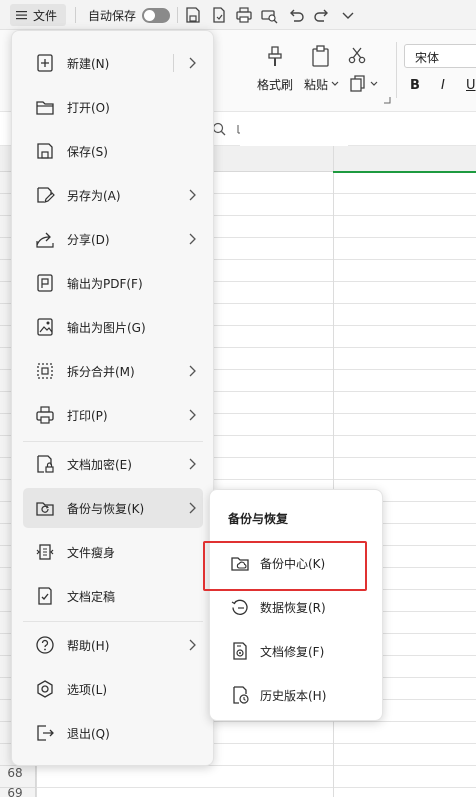 Image resolution: width=476 pixels, height=797 pixels. What do you see at coordinates (443, 85) in the screenshot?
I see `italic-button: I` at bounding box center [443, 85].